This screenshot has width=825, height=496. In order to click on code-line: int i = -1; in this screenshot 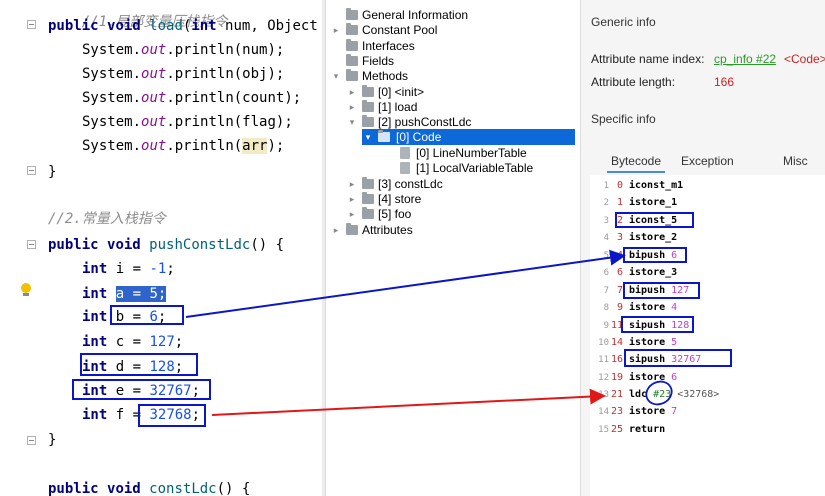, I will do `click(128, 269)`.